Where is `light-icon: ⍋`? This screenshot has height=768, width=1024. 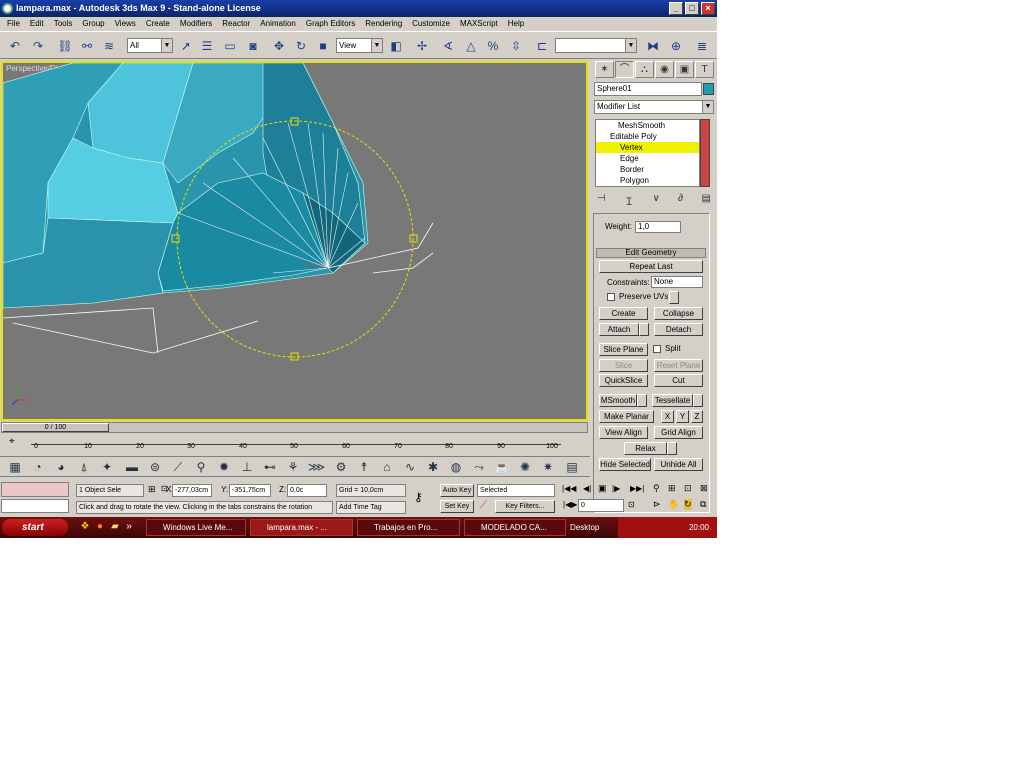
light-icon: ⍋ is located at coordinates (84, 467).